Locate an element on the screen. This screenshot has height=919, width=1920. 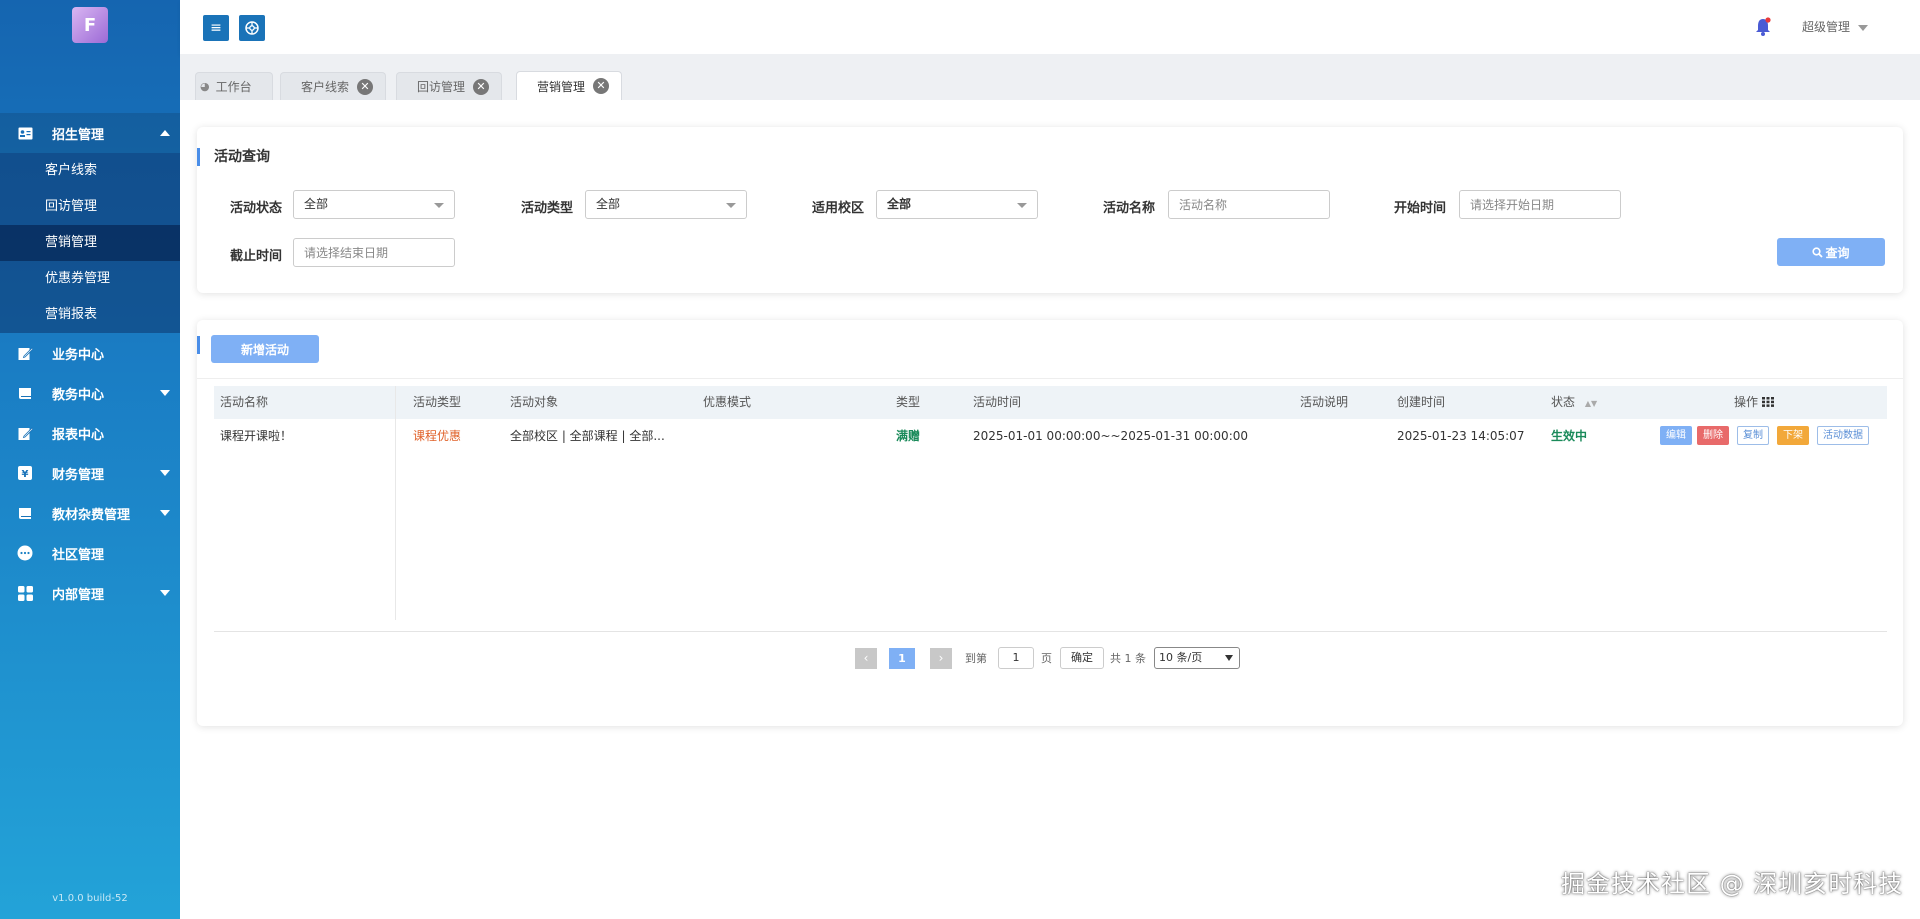
goto-confirm-button: 确定 is located at coordinates (1082, 658).